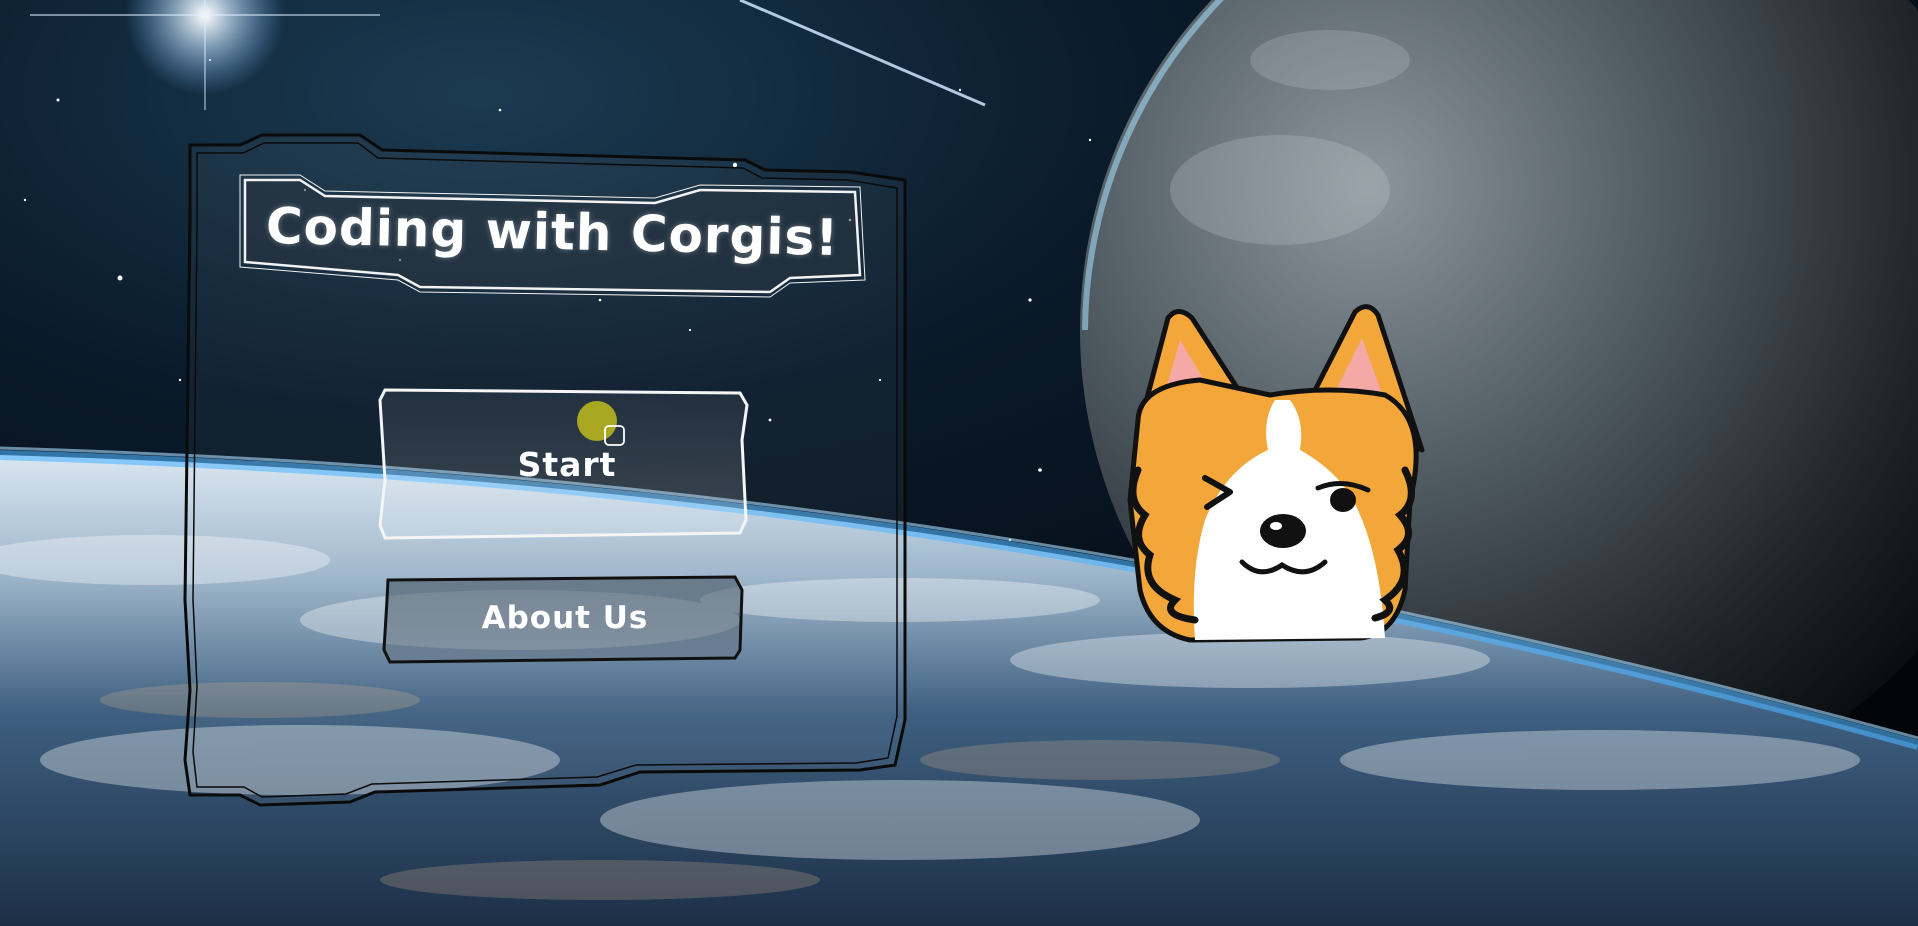  I want to click on about-us-button-label: About Us, so click(565, 618).